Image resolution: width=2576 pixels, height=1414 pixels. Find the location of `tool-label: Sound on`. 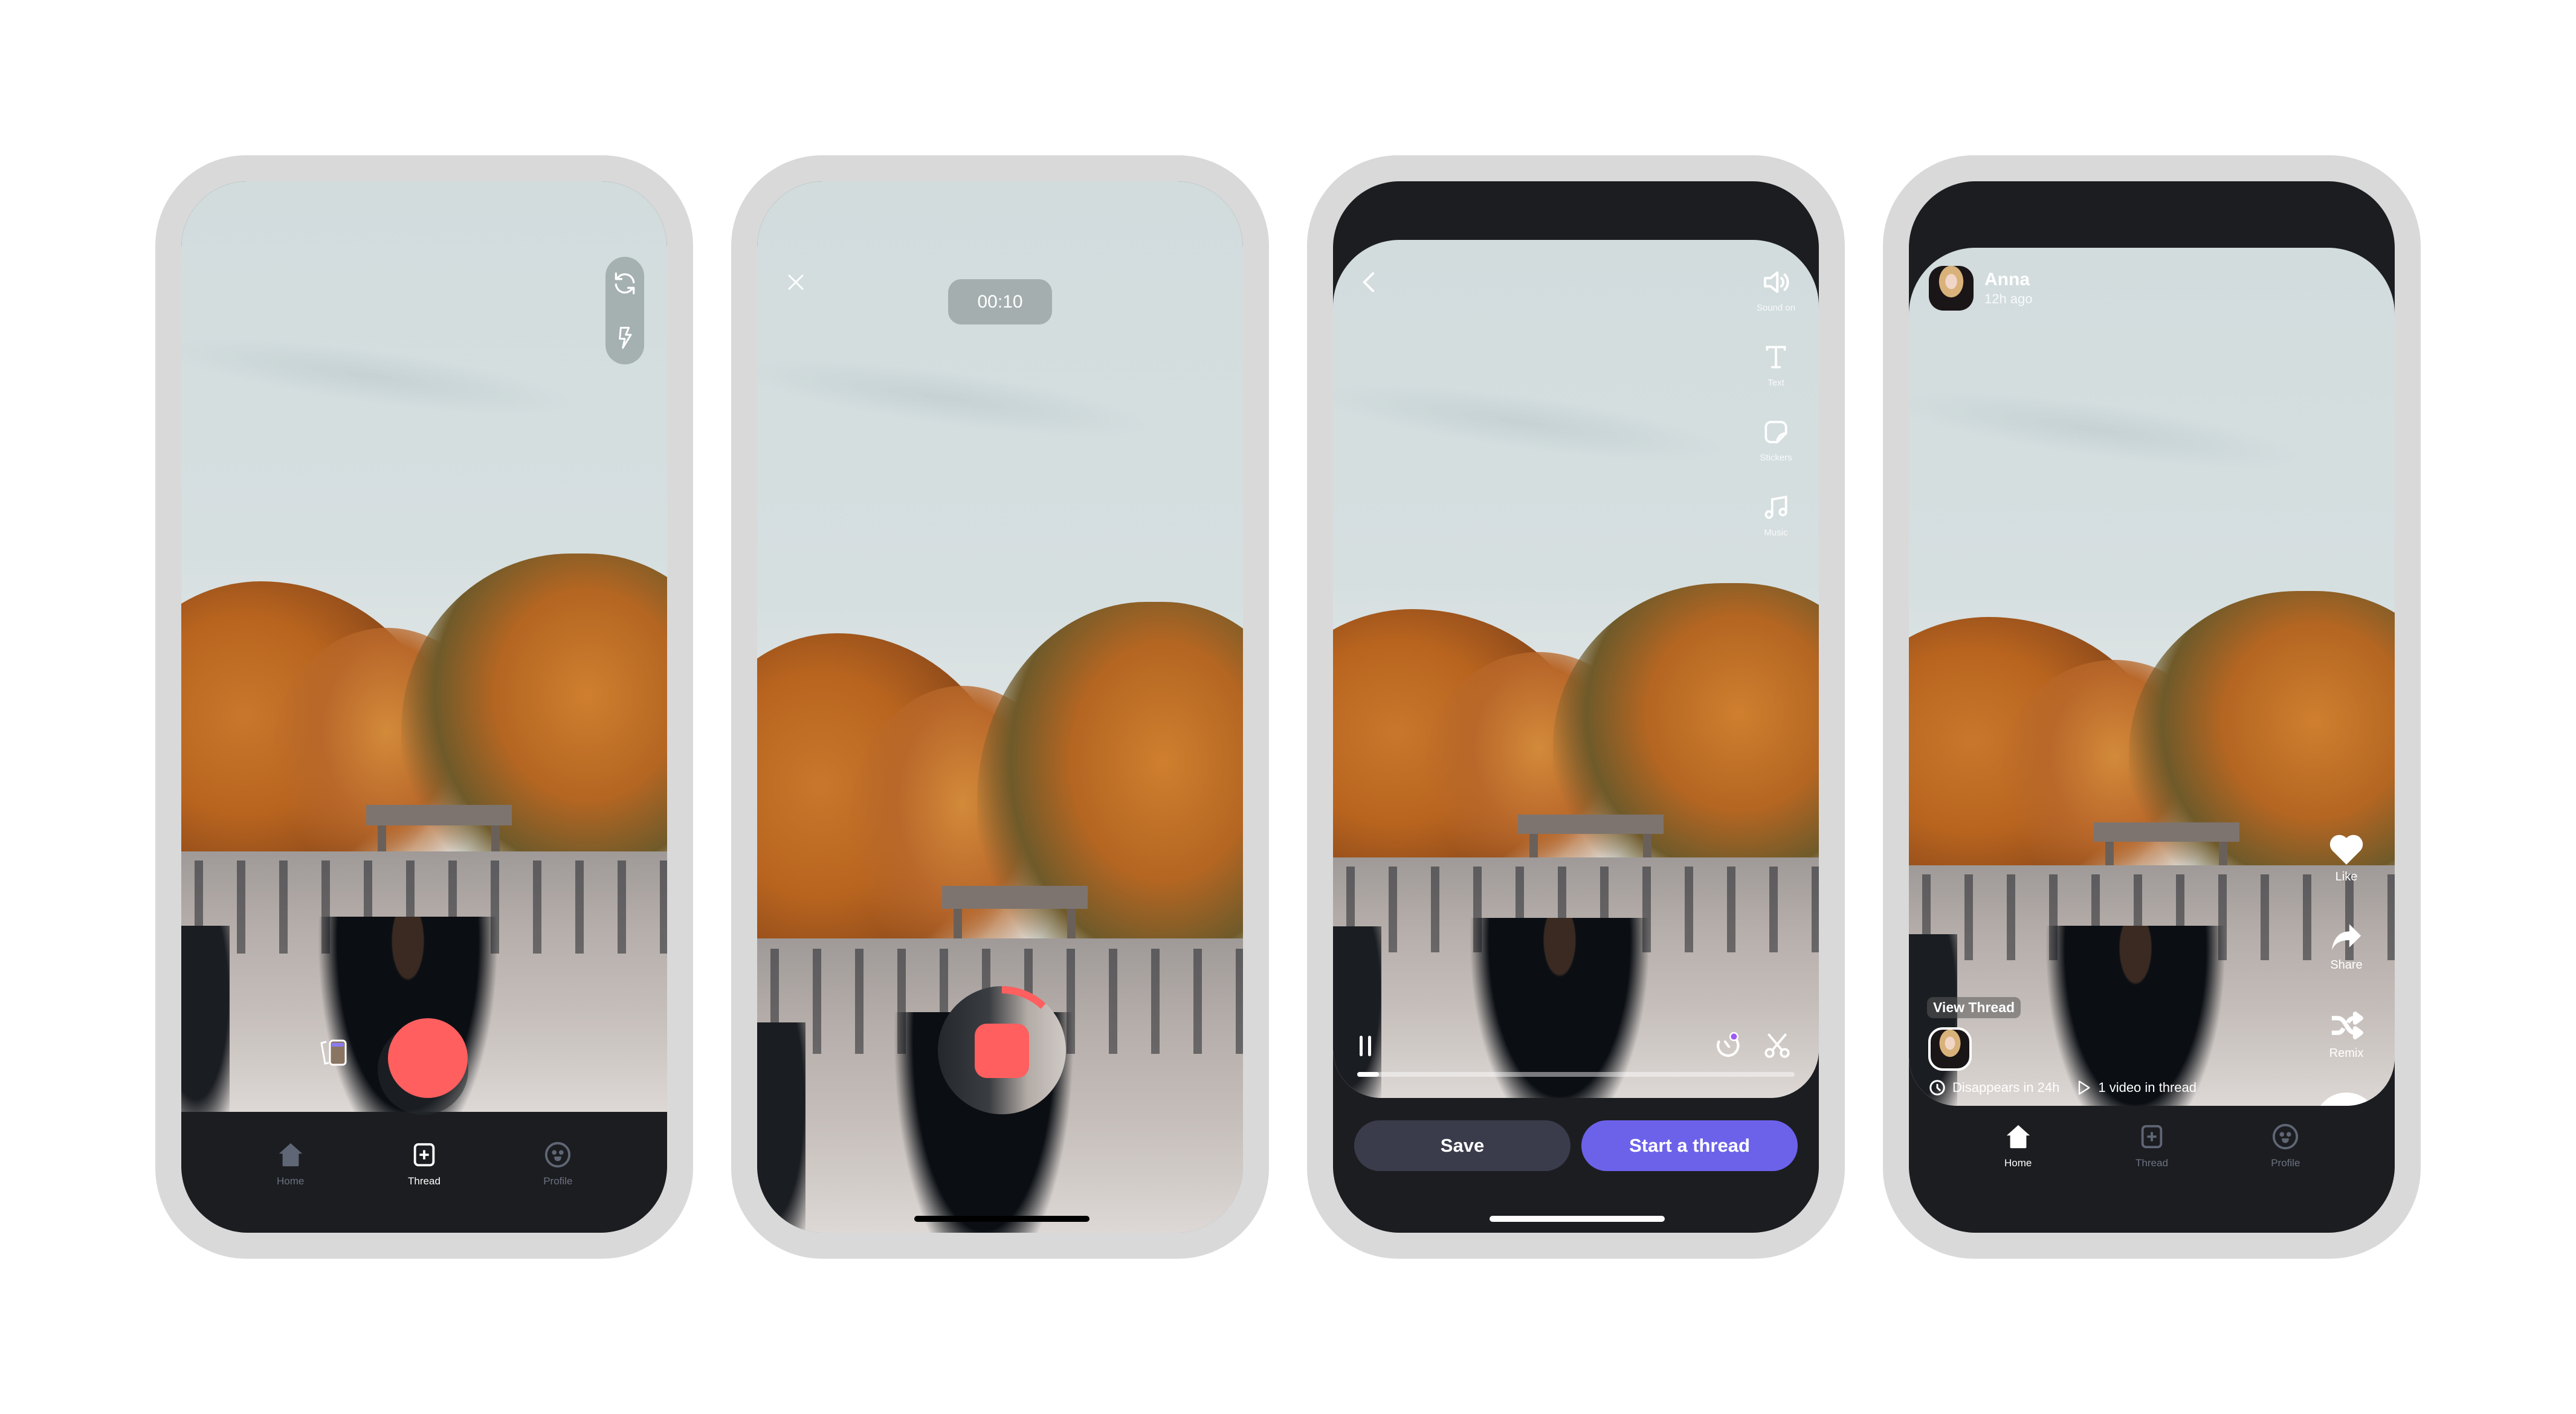

tool-label: Sound on is located at coordinates (1776, 308).